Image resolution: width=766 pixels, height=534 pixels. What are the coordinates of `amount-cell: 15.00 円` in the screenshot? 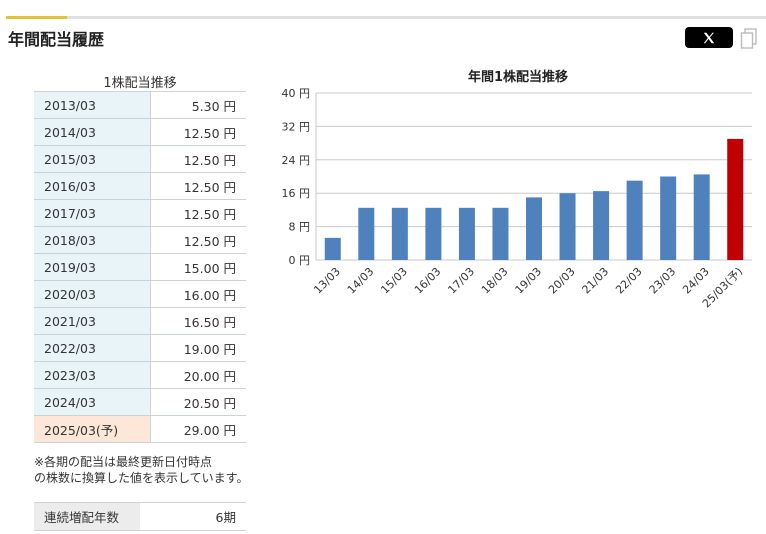 It's located at (198, 267).